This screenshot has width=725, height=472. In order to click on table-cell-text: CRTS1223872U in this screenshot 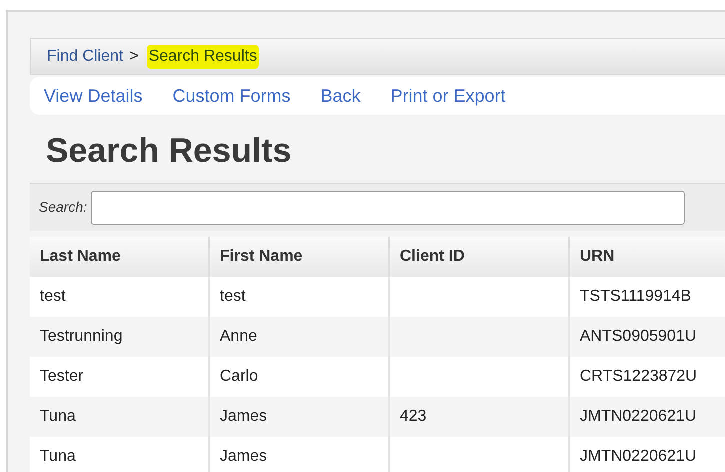, I will do `click(639, 377)`.